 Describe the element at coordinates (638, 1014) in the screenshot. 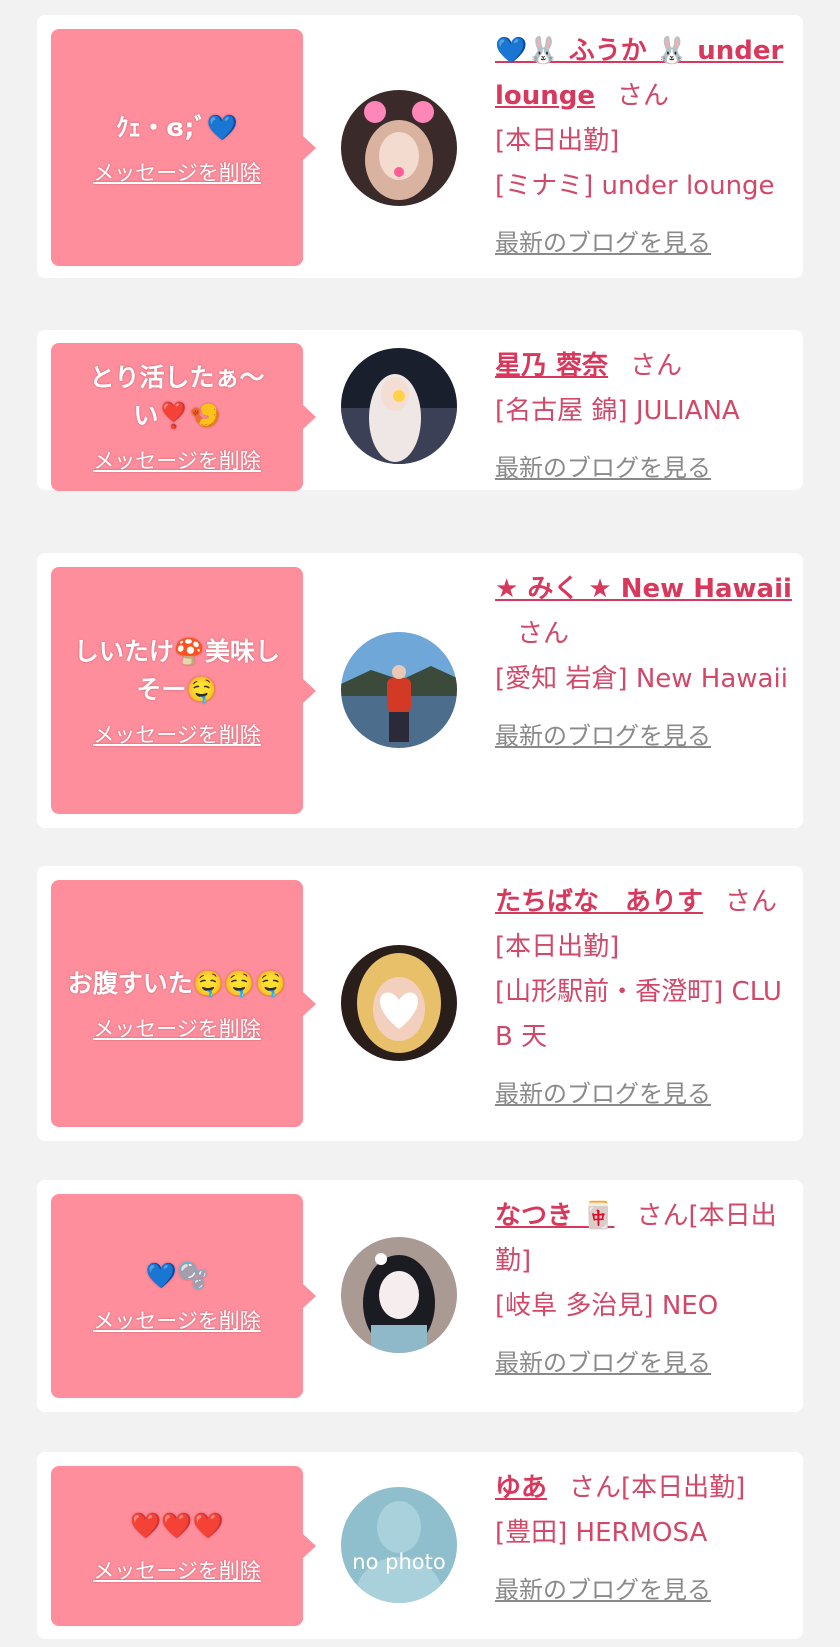

I see `shop-label: [山形駅前・香澄町] CLUB 天` at that location.